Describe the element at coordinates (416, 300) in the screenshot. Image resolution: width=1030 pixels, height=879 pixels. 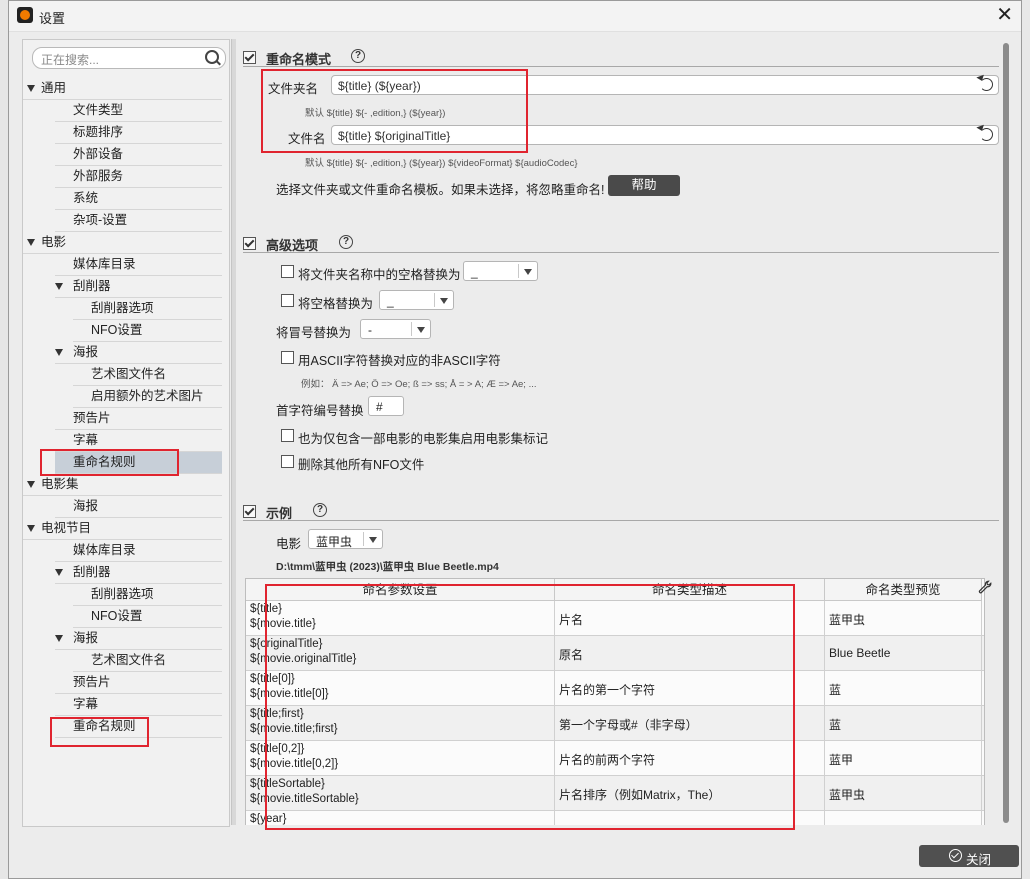
I see `space-replacement-select: _` at that location.